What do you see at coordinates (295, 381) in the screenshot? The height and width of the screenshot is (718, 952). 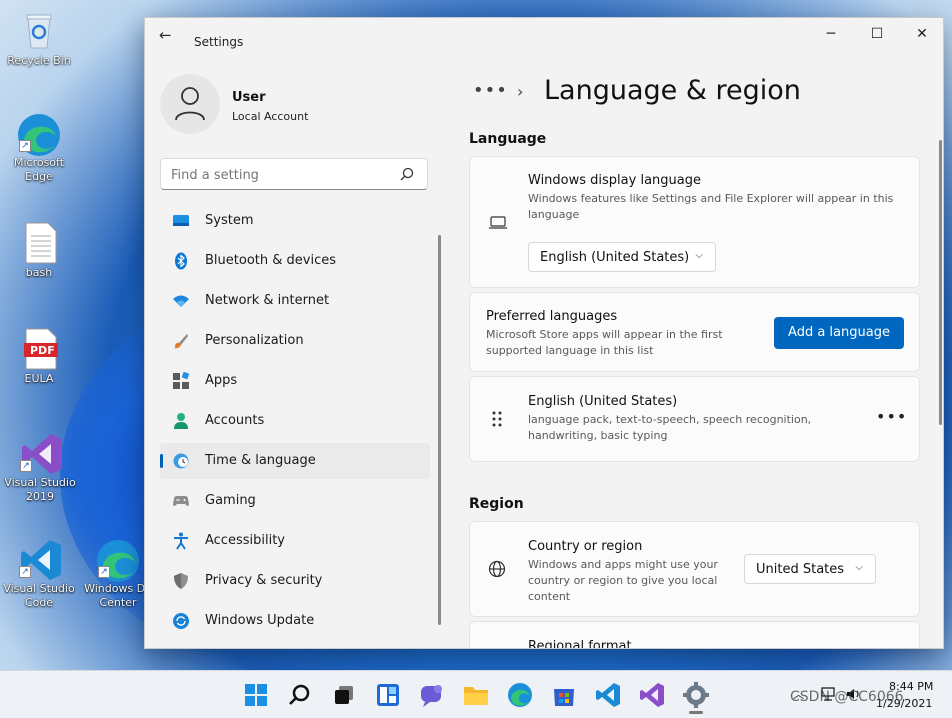 I see `sidebar-item-apps: Apps` at bounding box center [295, 381].